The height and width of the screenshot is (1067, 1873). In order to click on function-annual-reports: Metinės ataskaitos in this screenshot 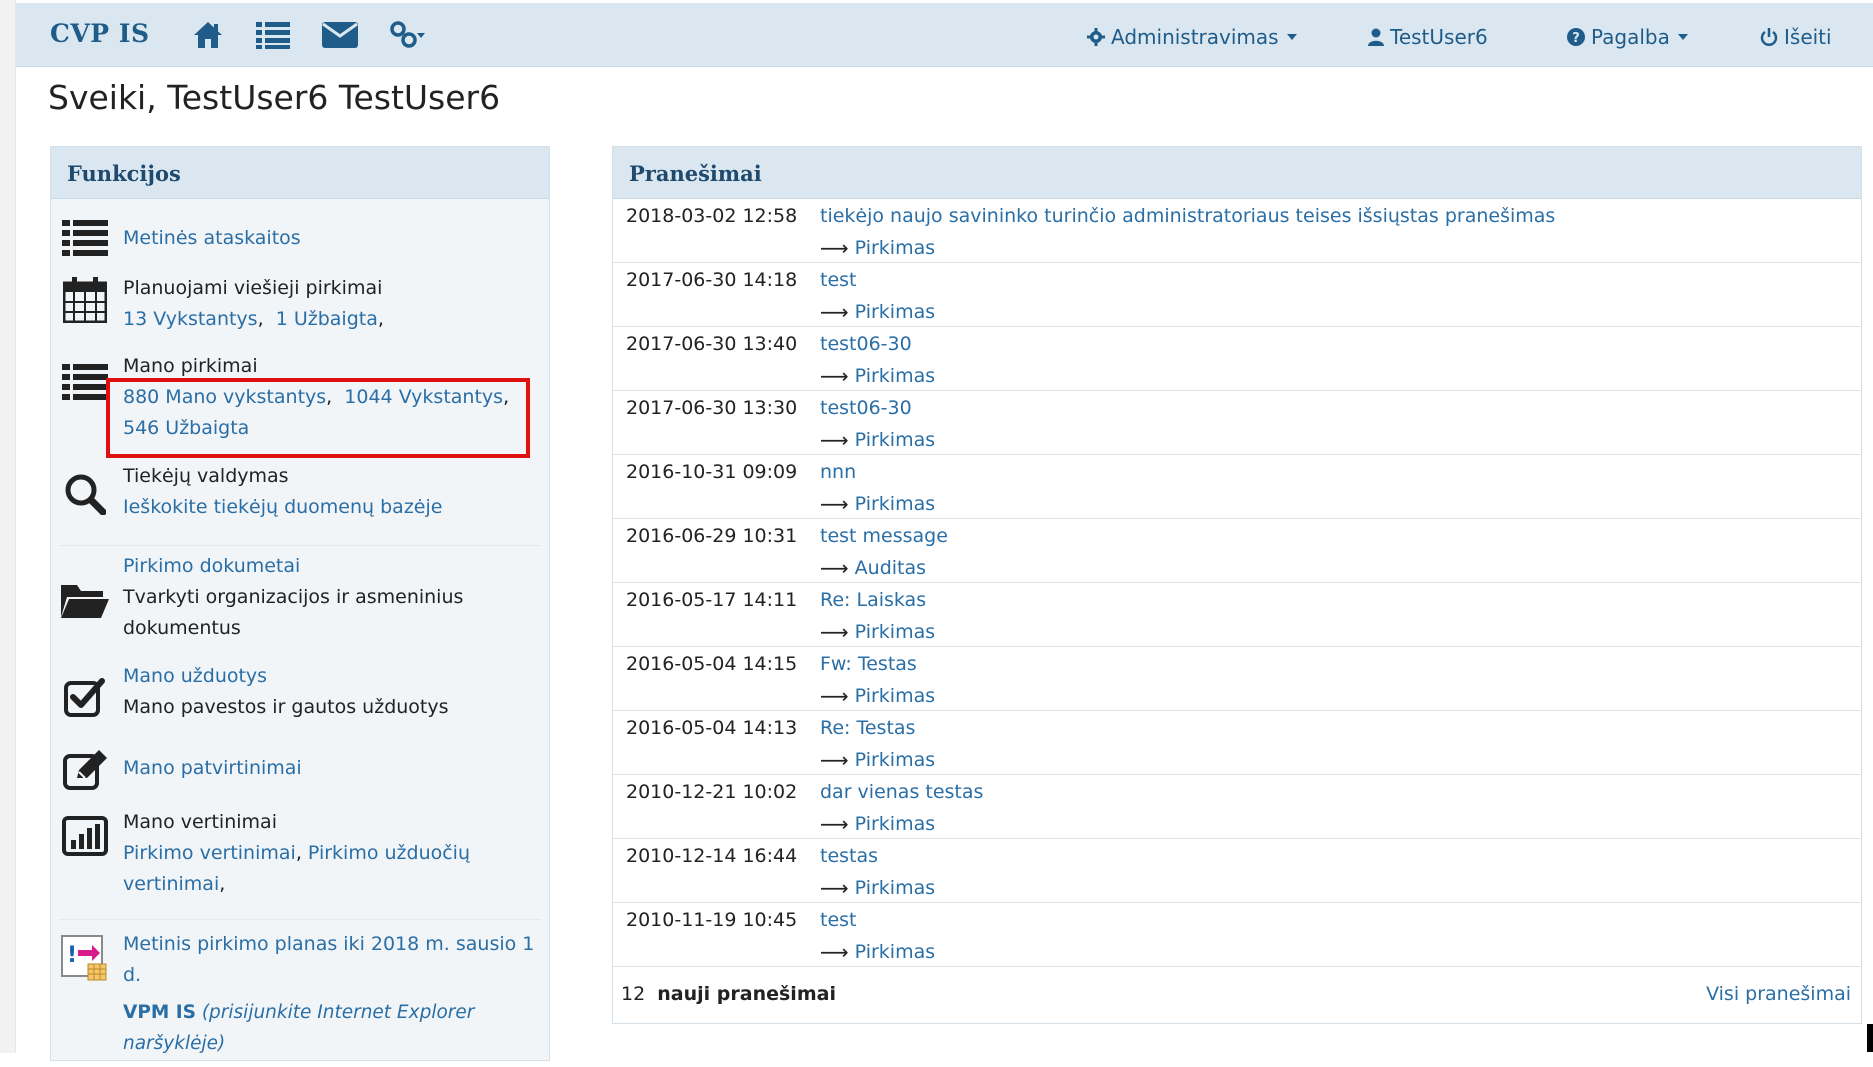, I will do `click(300, 239)`.